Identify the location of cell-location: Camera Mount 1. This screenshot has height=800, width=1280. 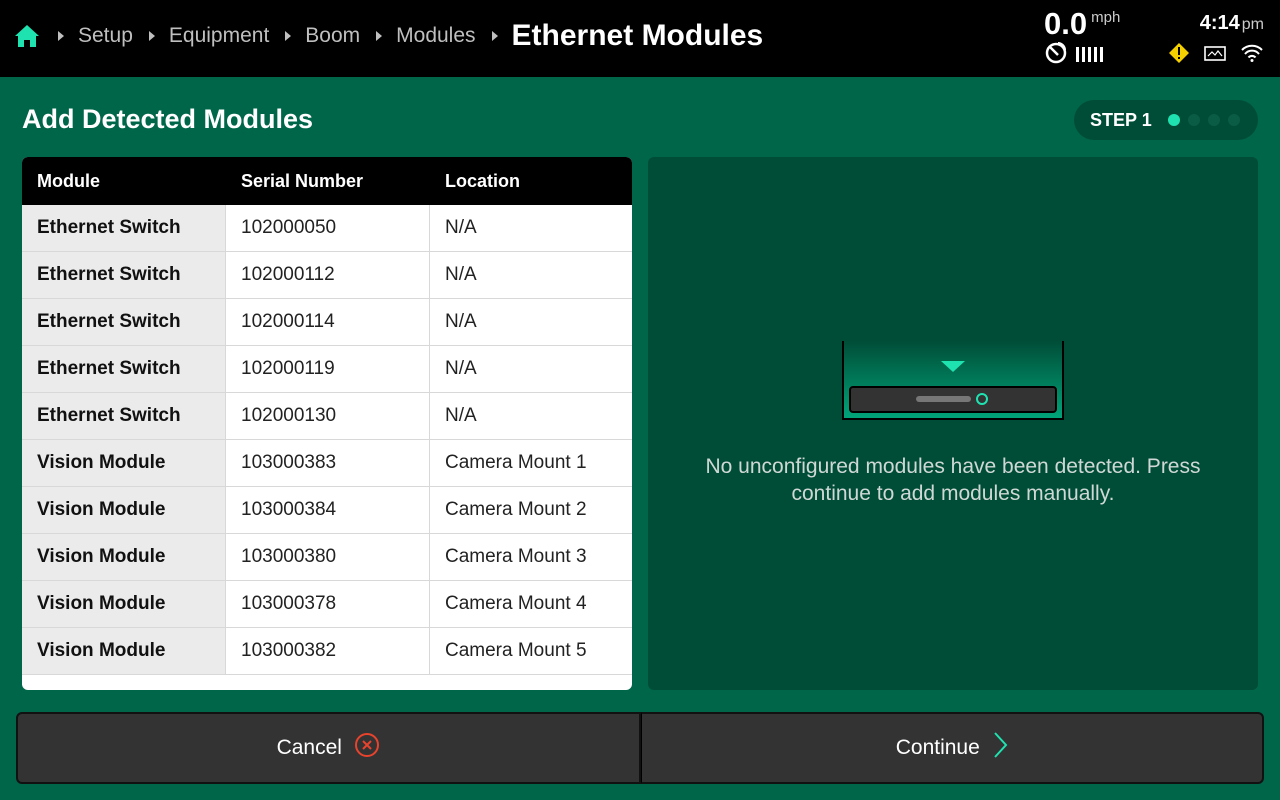
(516, 462).